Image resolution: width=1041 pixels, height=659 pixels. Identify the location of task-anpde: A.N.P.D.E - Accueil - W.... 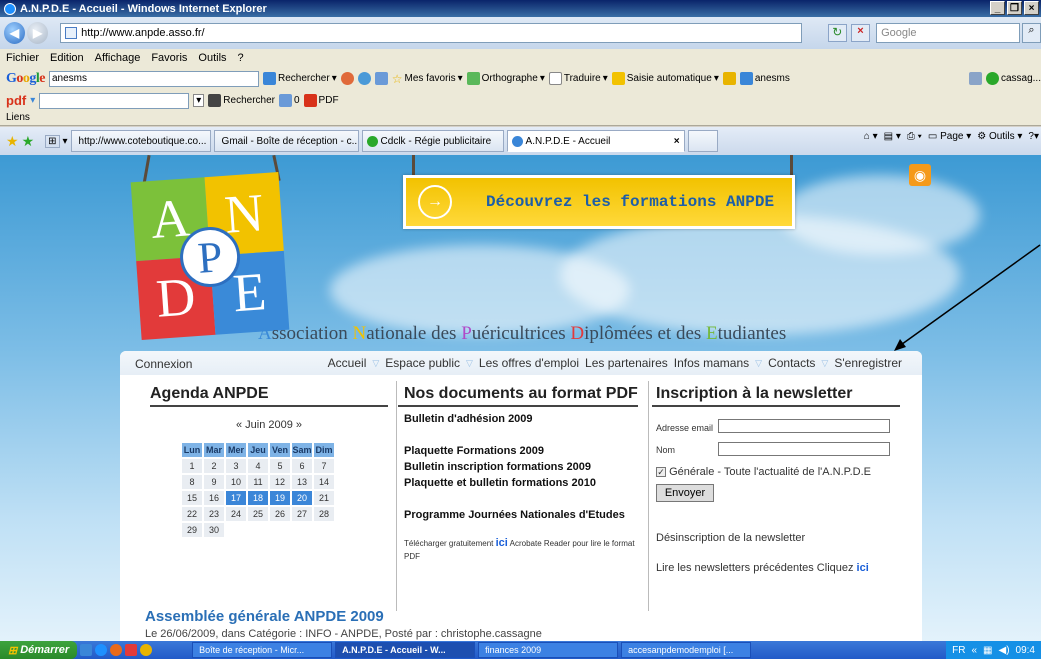
(405, 650).